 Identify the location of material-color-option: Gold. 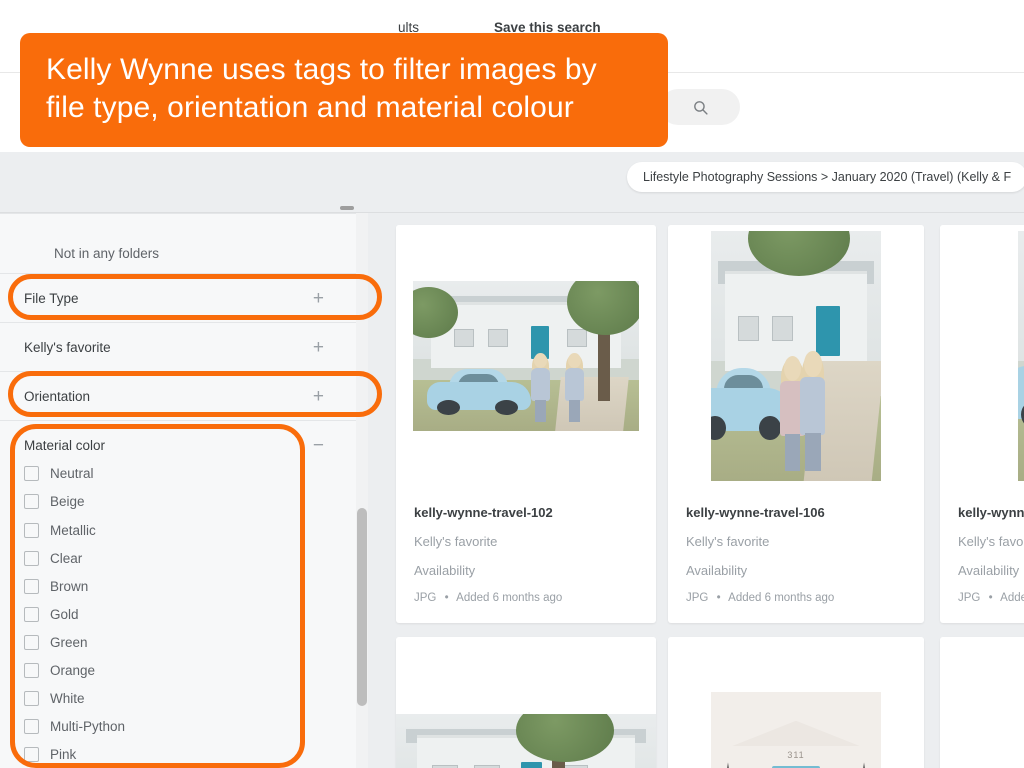
(170, 614).